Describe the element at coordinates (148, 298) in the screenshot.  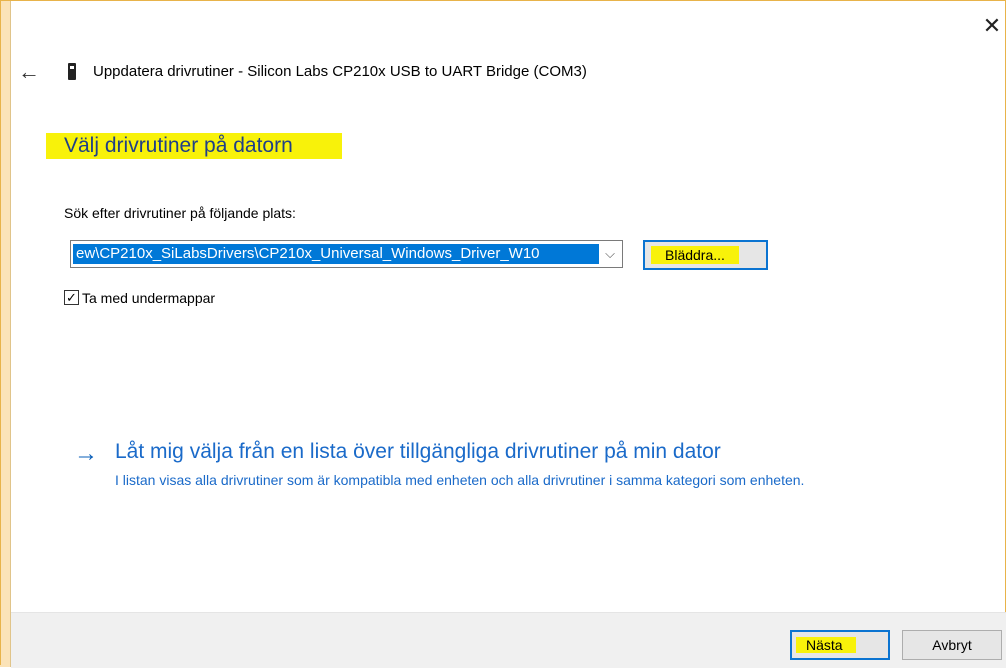
I see `include-subfolders-label: Ta med undermappar` at that location.